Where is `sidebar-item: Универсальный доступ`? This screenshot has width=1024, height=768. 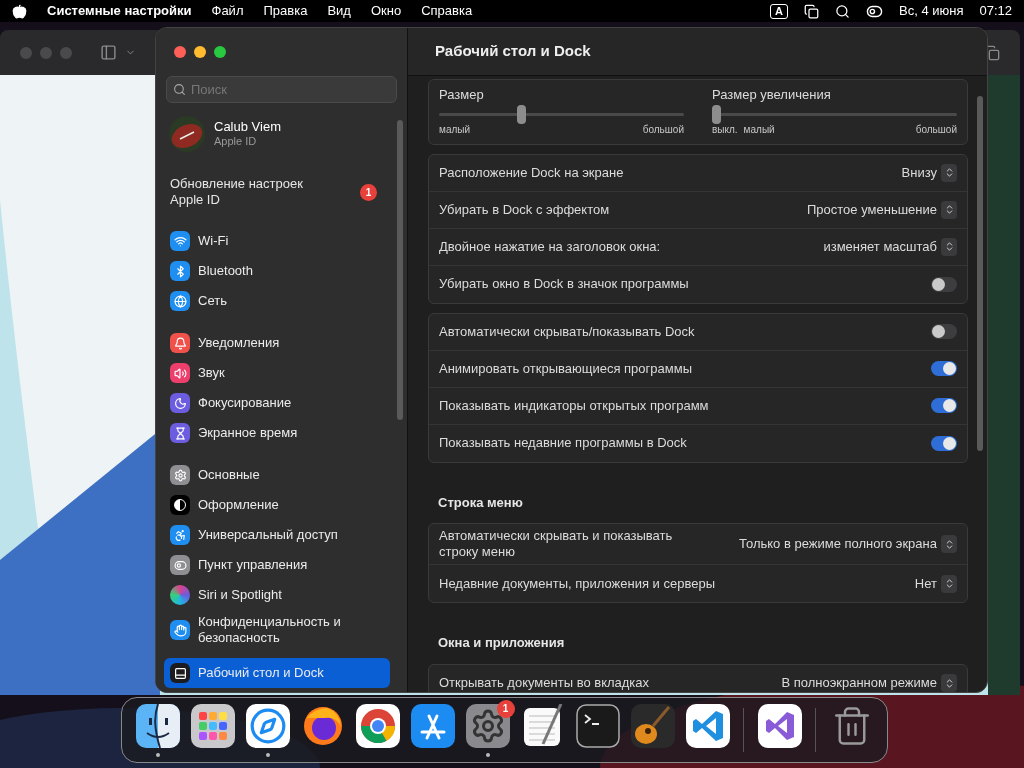
sidebar-item: Универсальный доступ is located at coordinates (277, 535).